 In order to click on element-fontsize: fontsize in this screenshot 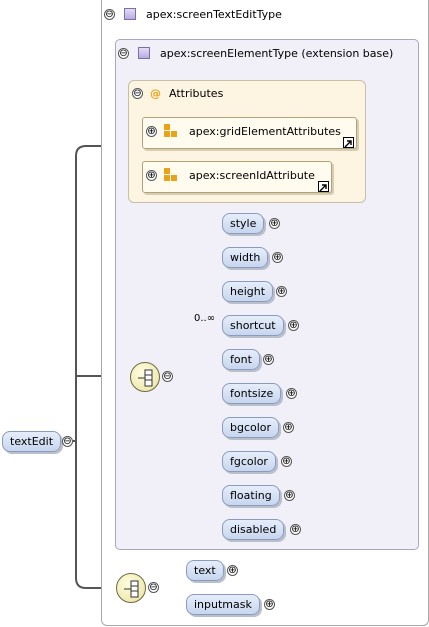, I will do `click(252, 393)`.